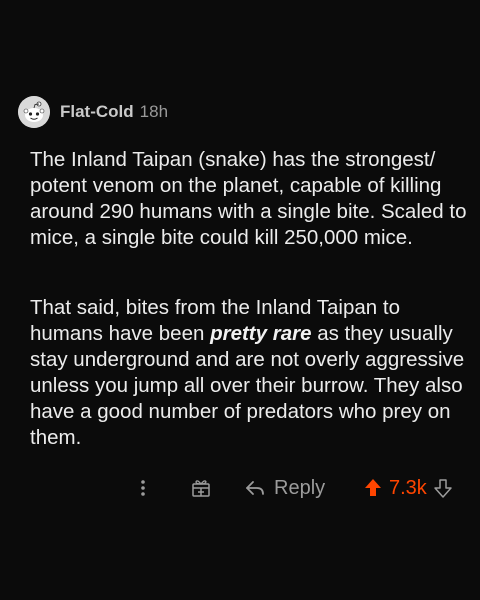 The width and height of the screenshot is (480, 600). What do you see at coordinates (443, 488) in the screenshot?
I see `downvote-arrow-icon` at bounding box center [443, 488].